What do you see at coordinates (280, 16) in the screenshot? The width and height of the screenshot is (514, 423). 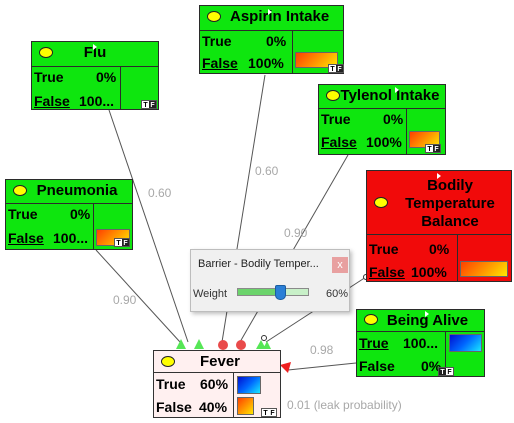 I see `node-title: Aspirin Intake` at bounding box center [280, 16].